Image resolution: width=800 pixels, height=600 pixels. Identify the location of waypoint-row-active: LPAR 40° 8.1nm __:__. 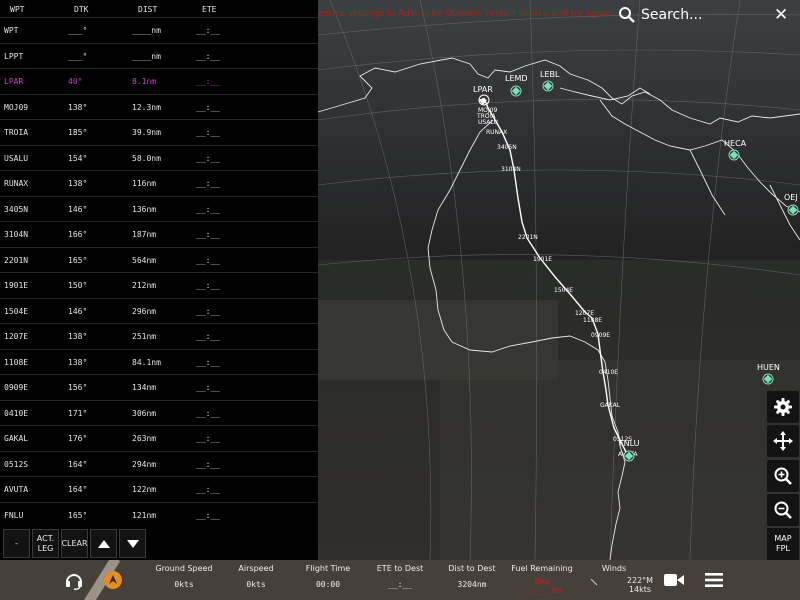
(159, 81).